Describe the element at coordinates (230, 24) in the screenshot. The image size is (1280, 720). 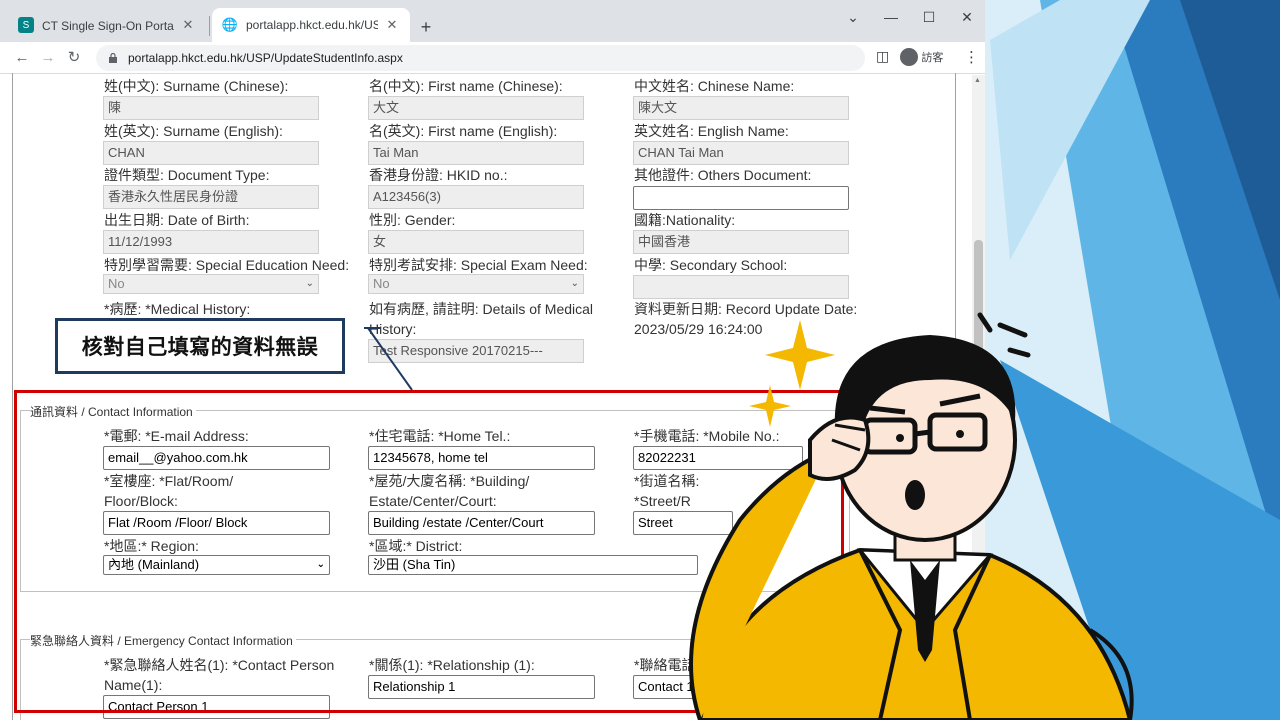
I see `globe-icon: 🌐` at that location.